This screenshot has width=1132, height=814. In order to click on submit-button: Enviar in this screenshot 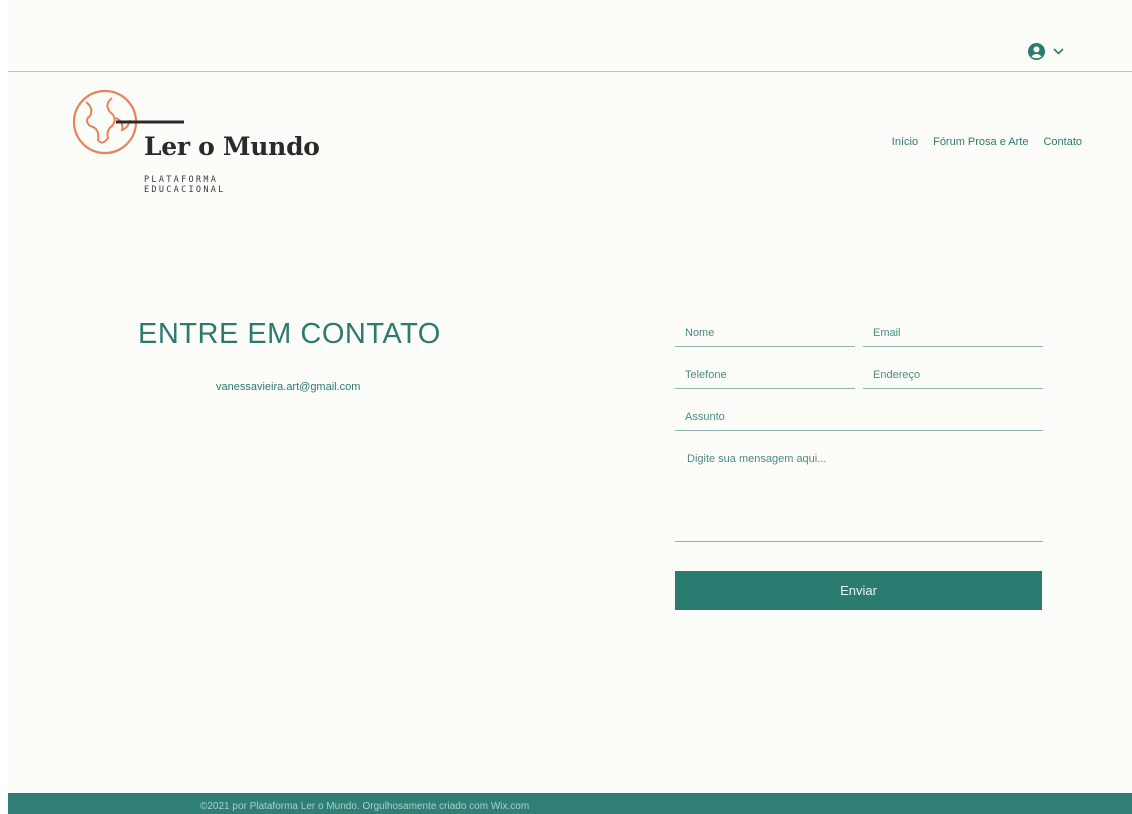, I will do `click(858, 590)`.